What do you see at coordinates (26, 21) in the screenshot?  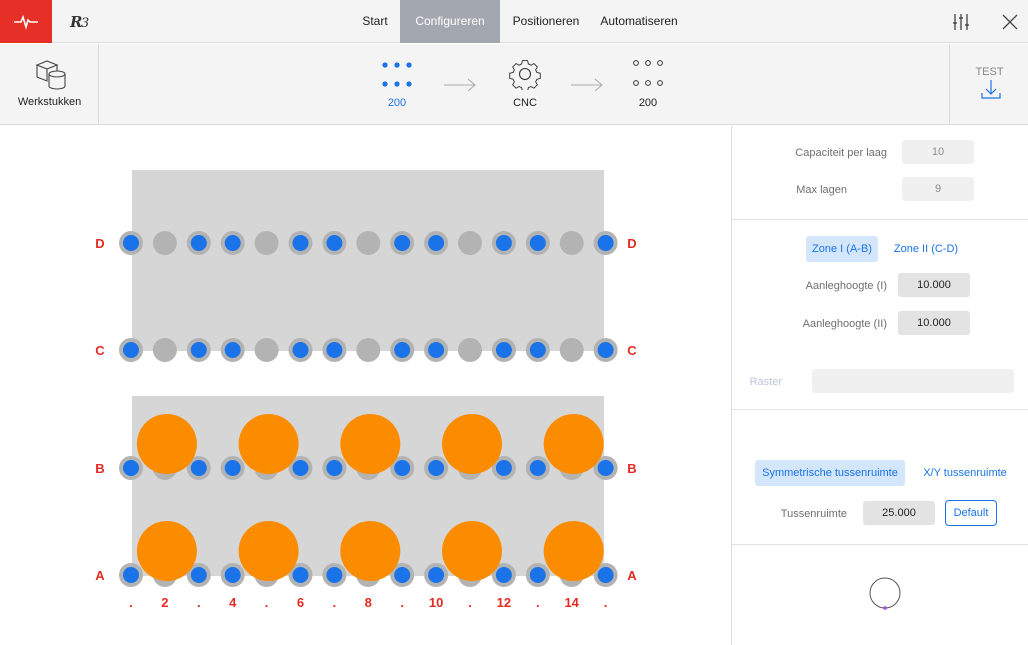 I see `heartbeat-logo-icon` at bounding box center [26, 21].